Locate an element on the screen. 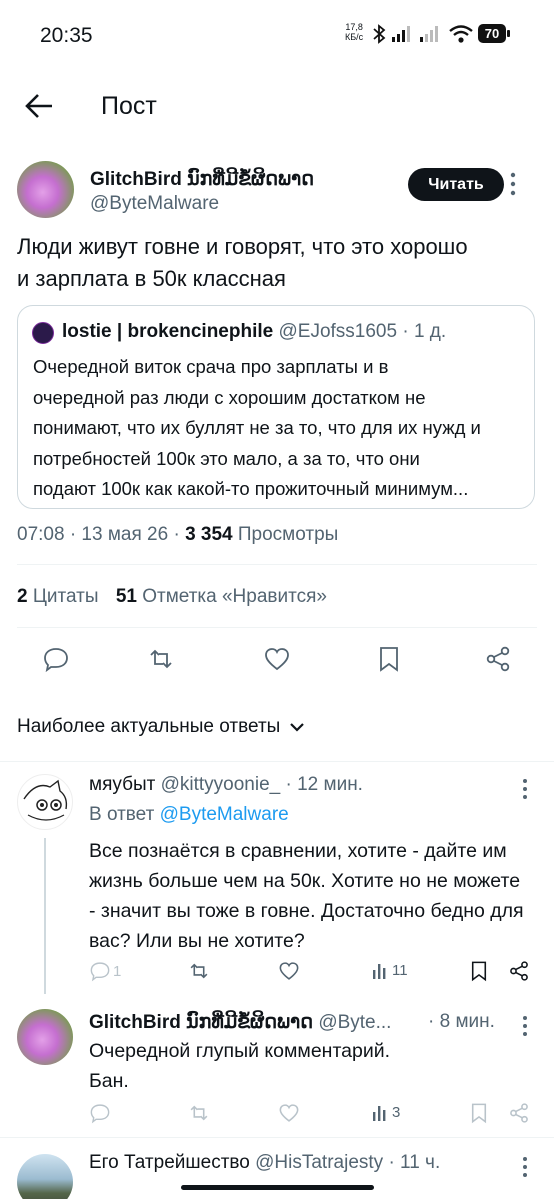 Image resolution: width=554 pixels, height=1199 pixels. wifi-icon is located at coordinates (461, 34).